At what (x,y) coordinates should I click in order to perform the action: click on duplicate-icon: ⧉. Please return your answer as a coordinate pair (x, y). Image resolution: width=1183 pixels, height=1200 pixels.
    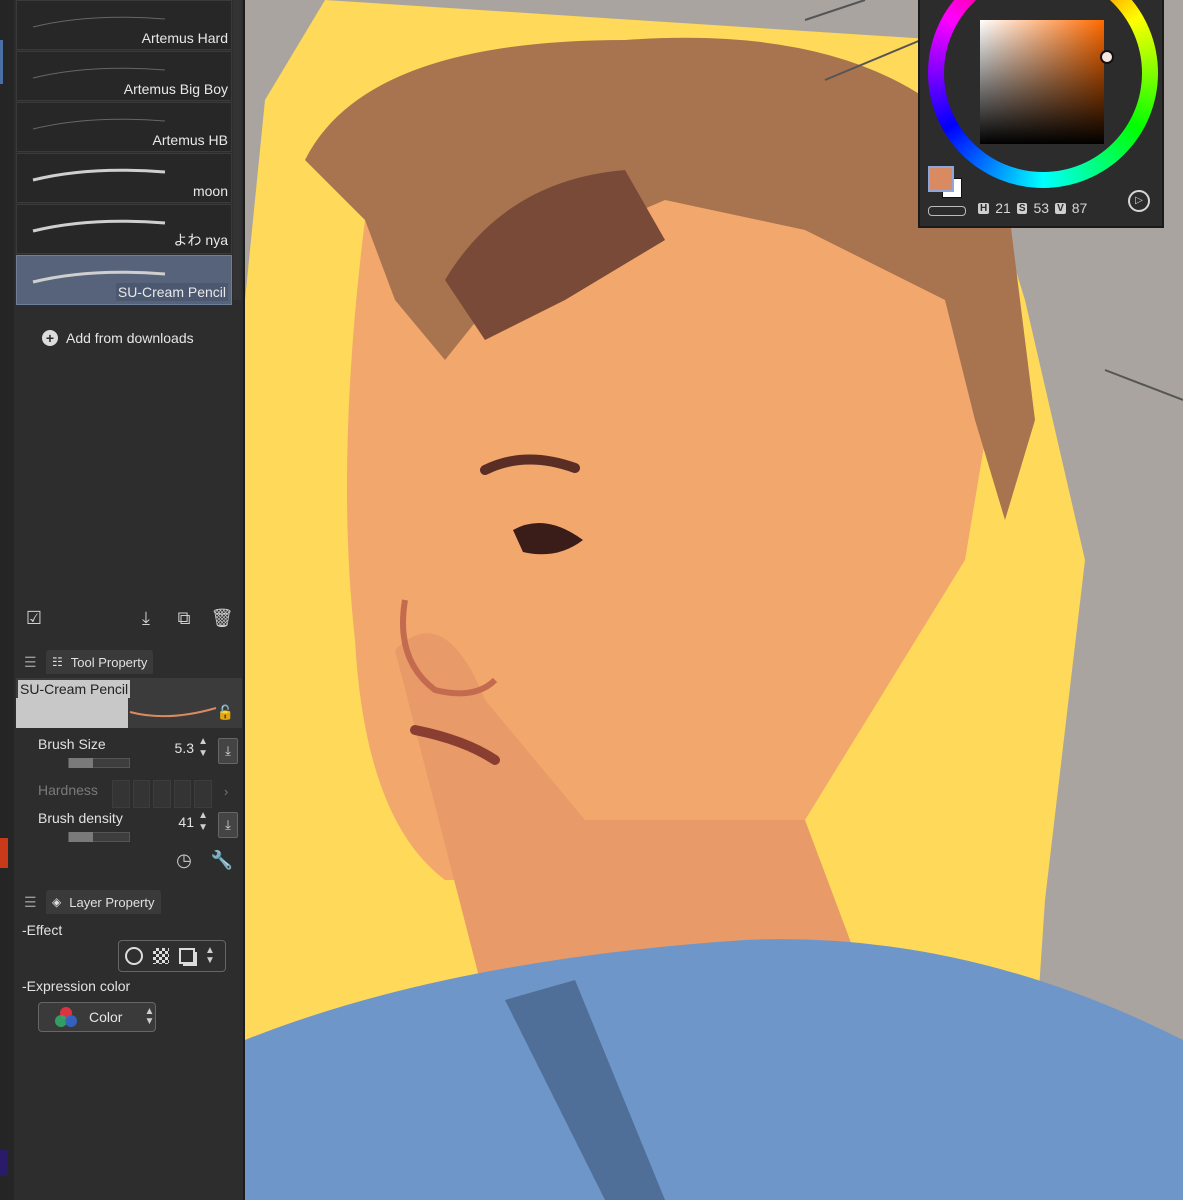
    Looking at the image, I should click on (184, 618).